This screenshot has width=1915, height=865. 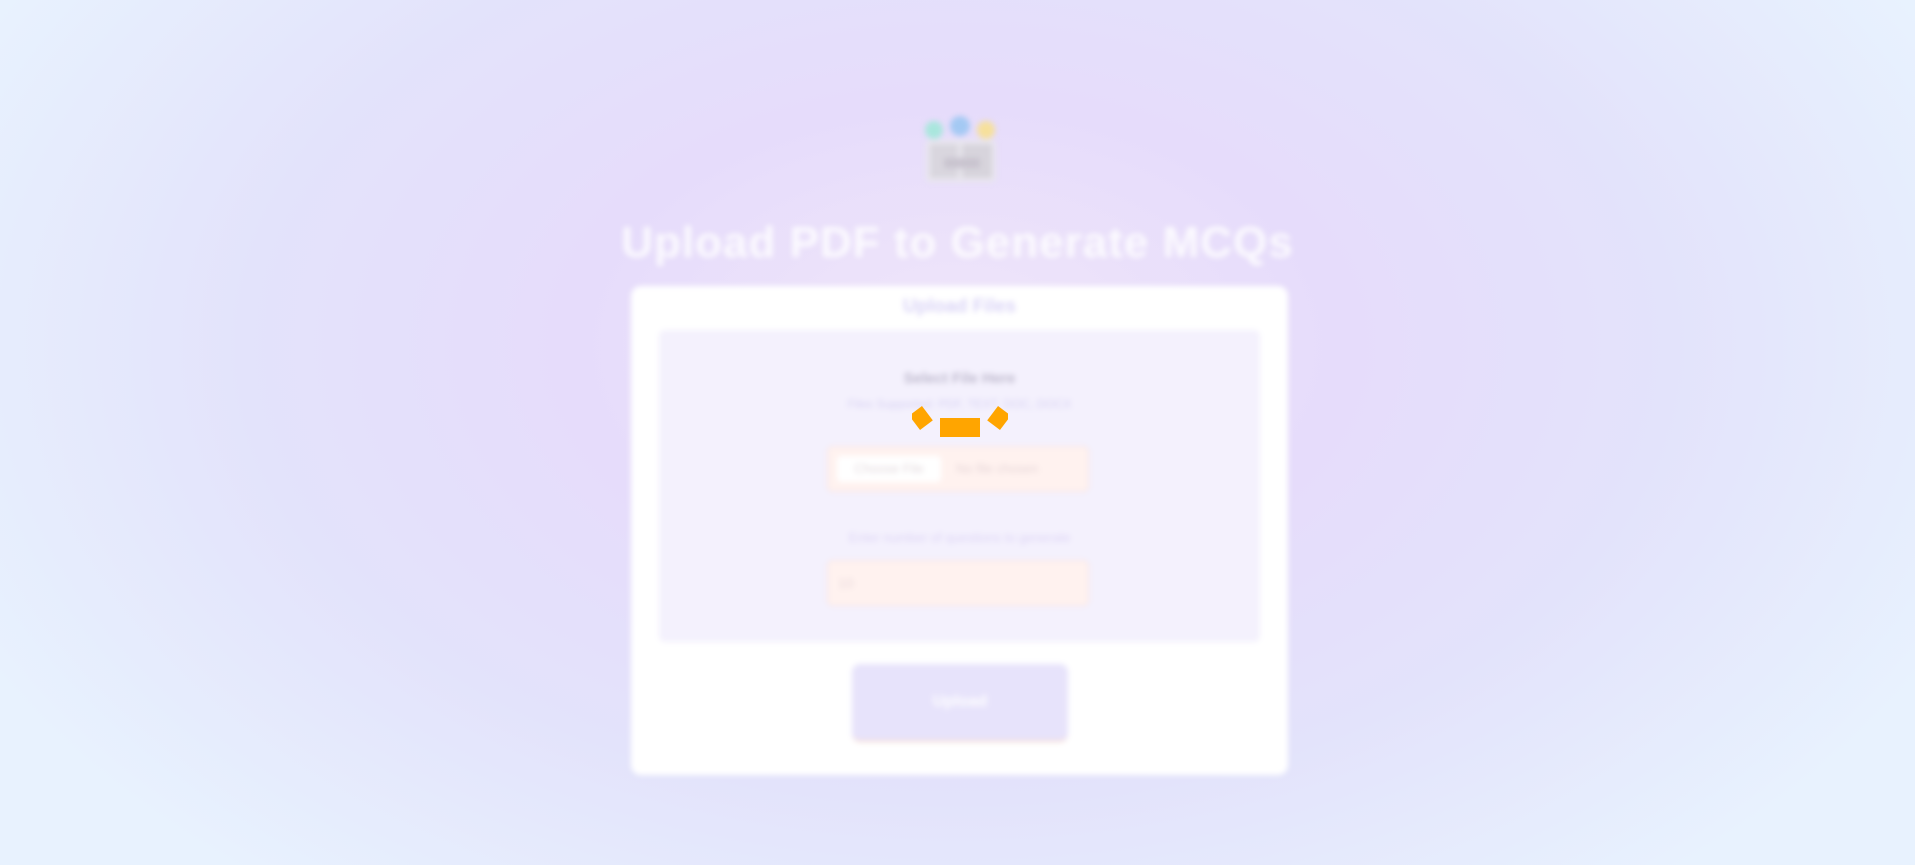 What do you see at coordinates (959, 537) in the screenshot?
I see `question-count-label: Enter number of questions to generate` at bounding box center [959, 537].